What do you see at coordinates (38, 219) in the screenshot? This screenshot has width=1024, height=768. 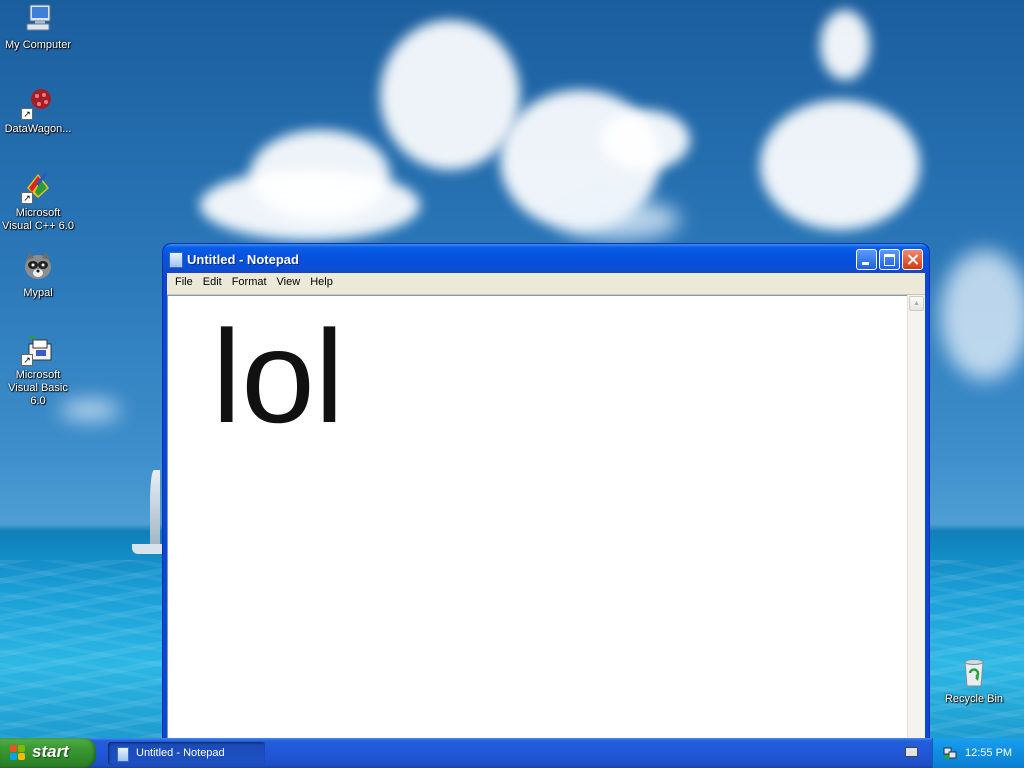 I see `desktop-icon-label: Microsoft Visual C++ 6.0` at bounding box center [38, 219].